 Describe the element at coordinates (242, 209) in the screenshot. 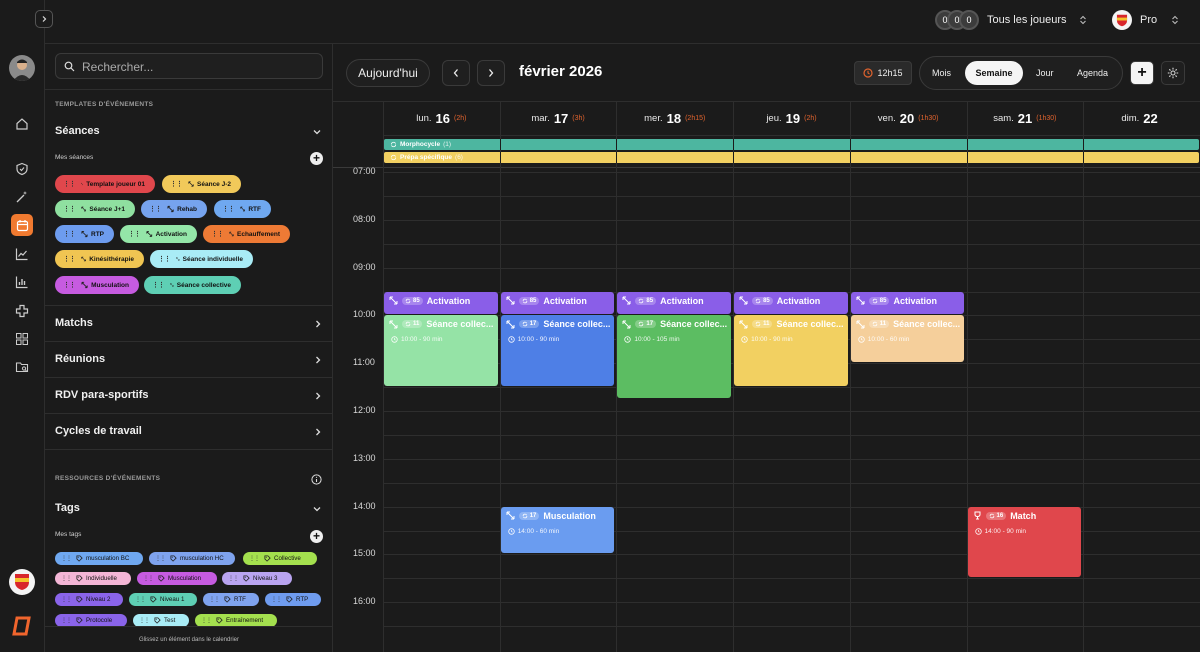

I see `seance-template-chip: ⋮⋮ RTF` at that location.